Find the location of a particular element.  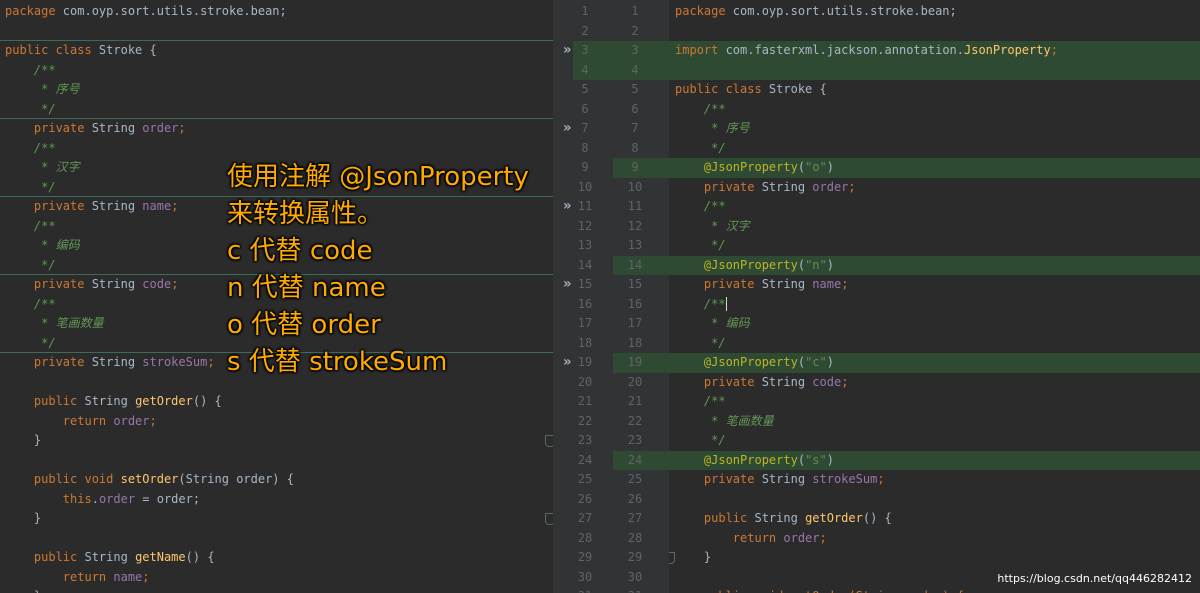

left-code-line: public class Stroke { is located at coordinates (81, 51).